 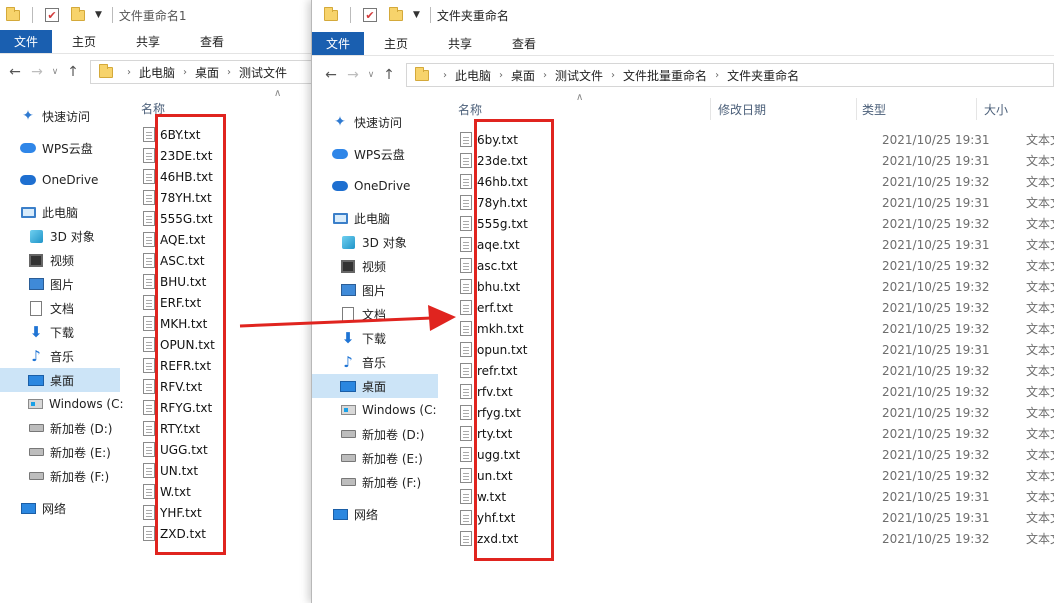 I want to click on breadcrumb-item: 文件批量重命名, so click(x=665, y=75).